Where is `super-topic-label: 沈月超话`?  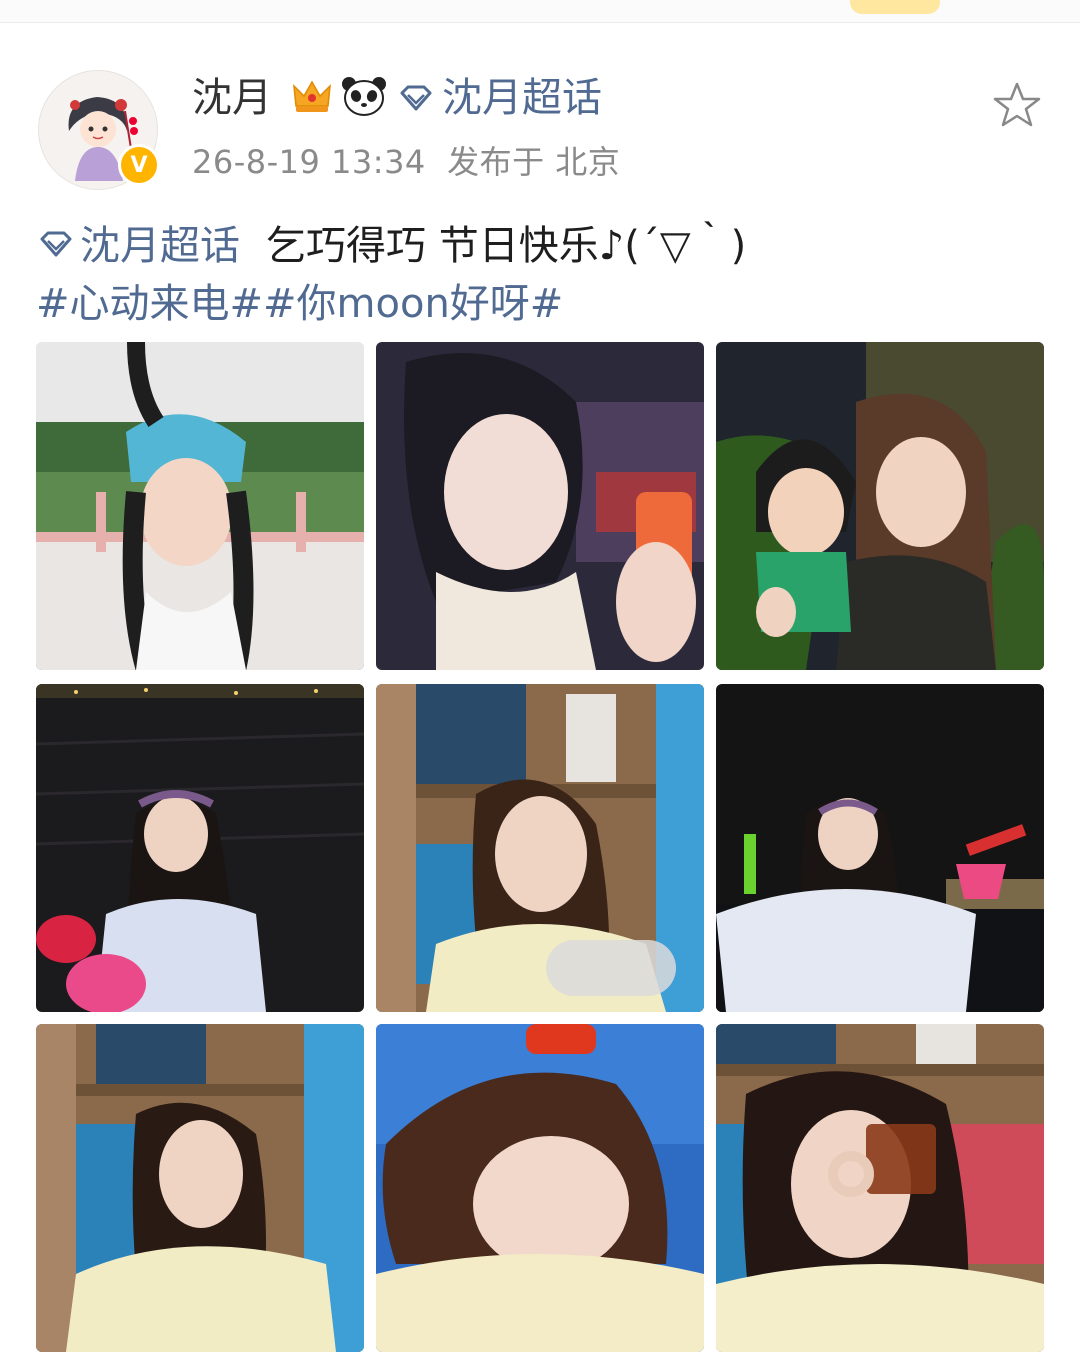
super-topic-label: 沈月超话 is located at coordinates (522, 98).